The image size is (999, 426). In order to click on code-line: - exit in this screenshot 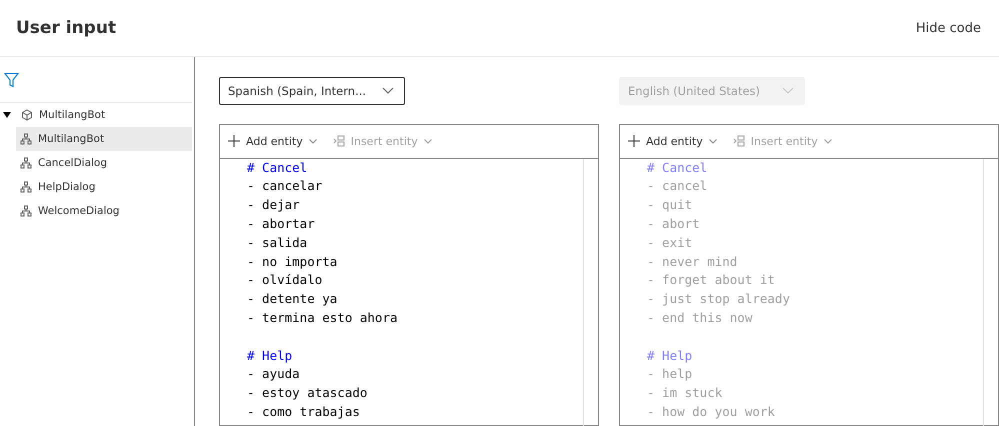, I will do `click(670, 243)`.